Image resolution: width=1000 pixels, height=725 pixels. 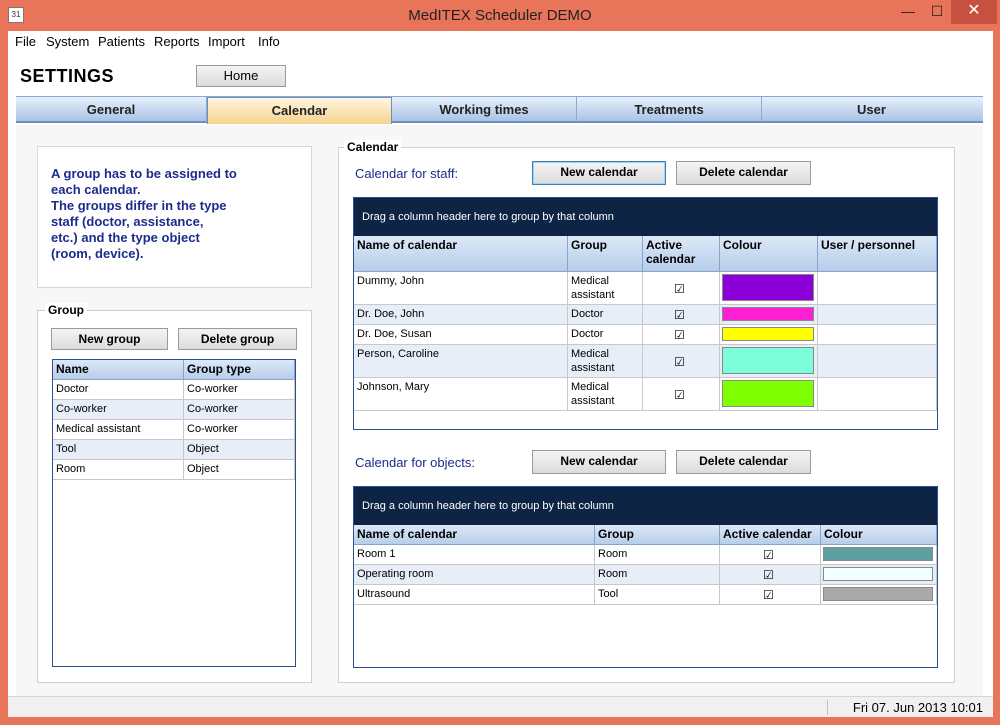 What do you see at coordinates (118, 450) in the screenshot?
I see `group-row-name: Tool` at bounding box center [118, 450].